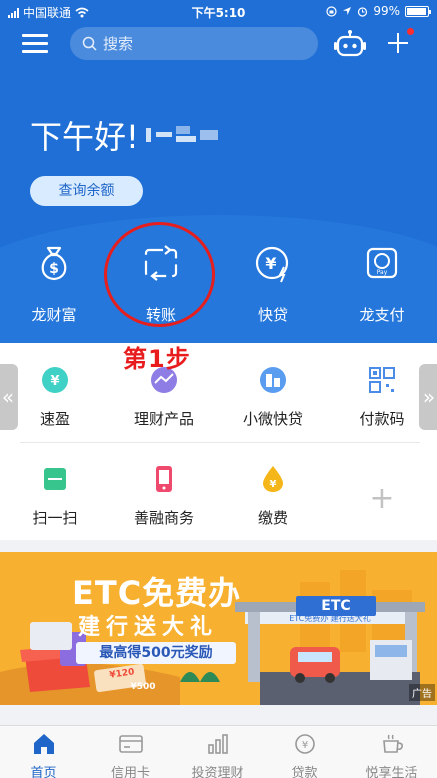 The width and height of the screenshot is (437, 778). Describe the element at coordinates (55, 479) in the screenshot. I see `scan-icon` at that location.